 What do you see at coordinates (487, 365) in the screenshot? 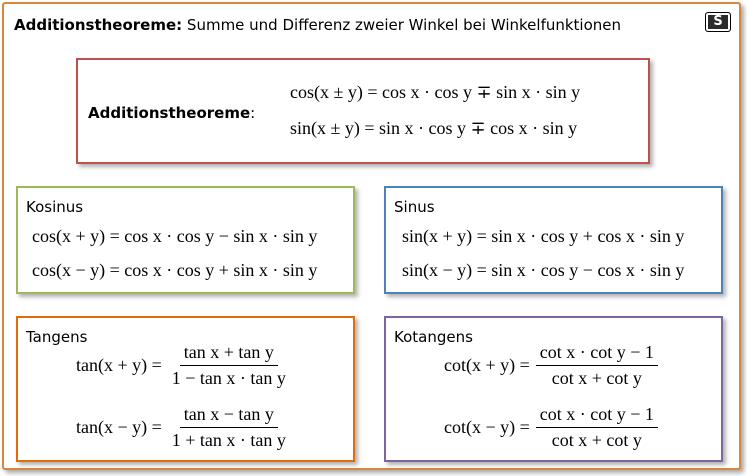
I see `kotangens-plus-lhs: cot(x + y) =` at bounding box center [487, 365].